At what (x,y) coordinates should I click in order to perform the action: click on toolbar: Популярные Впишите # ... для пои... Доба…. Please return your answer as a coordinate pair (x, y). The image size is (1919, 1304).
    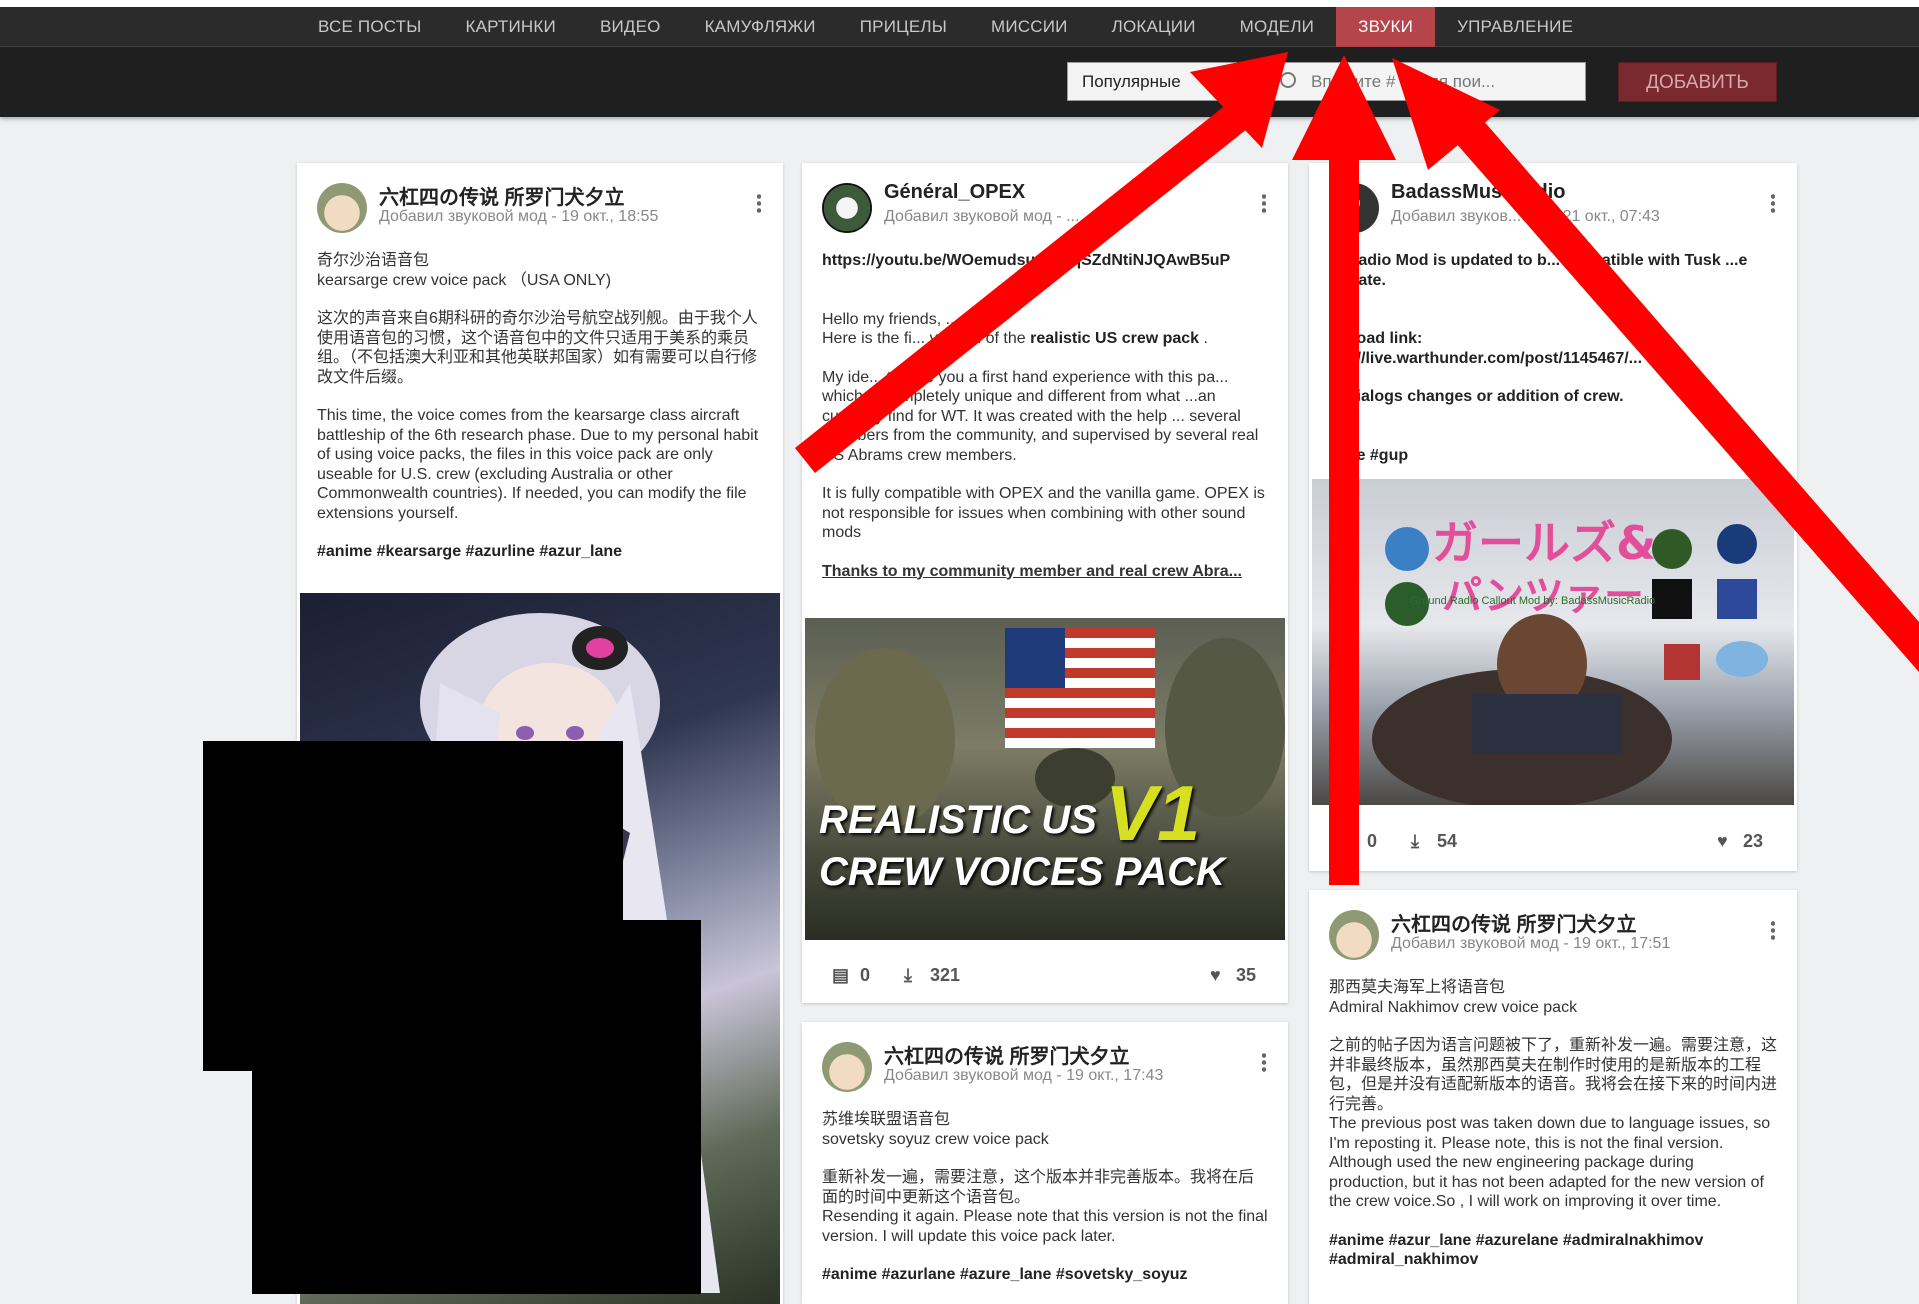
    Looking at the image, I should click on (959, 82).